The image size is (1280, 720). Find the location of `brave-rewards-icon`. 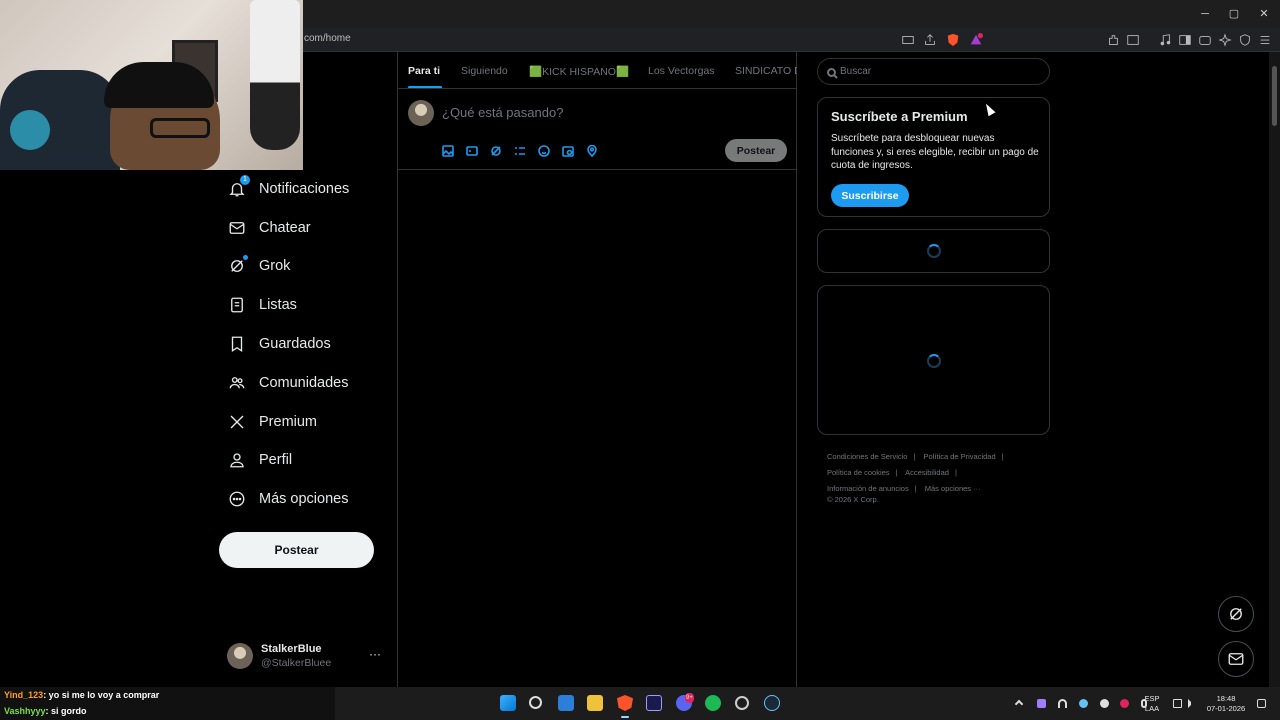

brave-rewards-icon is located at coordinates (976, 40).